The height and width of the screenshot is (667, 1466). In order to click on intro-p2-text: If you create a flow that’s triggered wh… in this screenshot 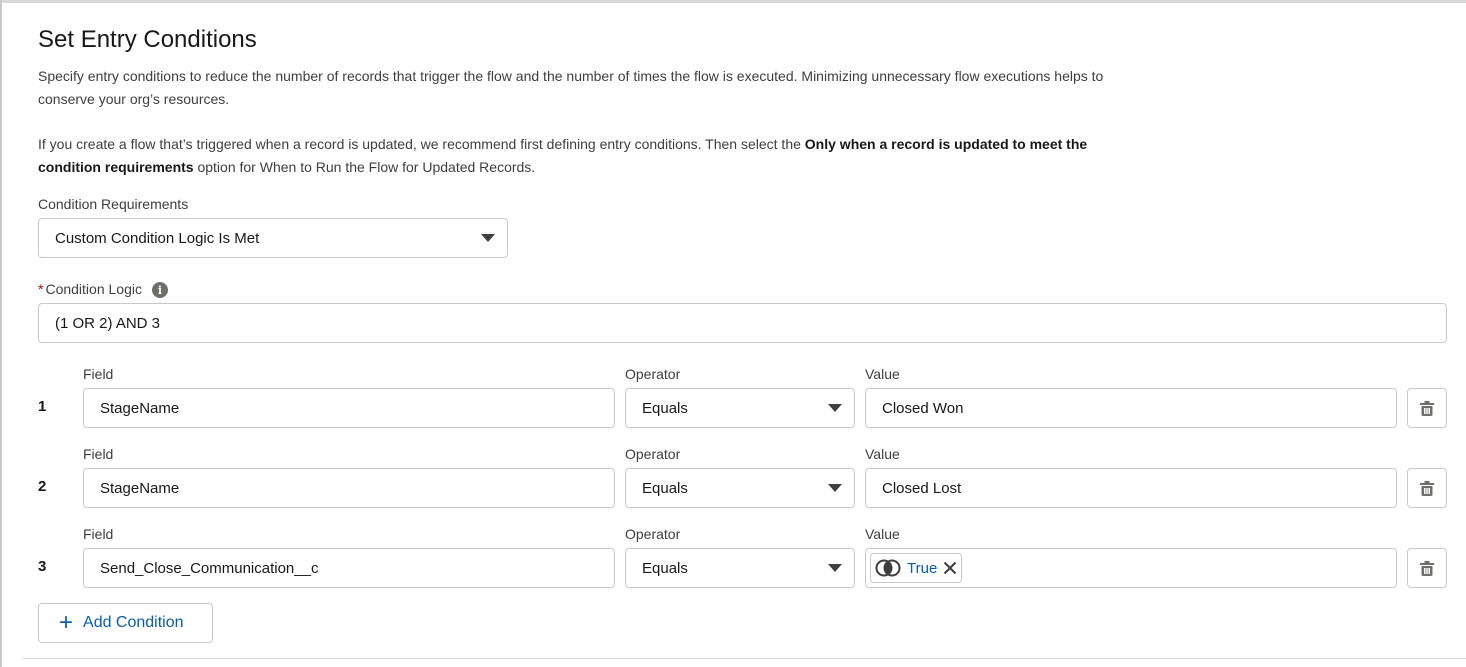, I will do `click(421, 144)`.